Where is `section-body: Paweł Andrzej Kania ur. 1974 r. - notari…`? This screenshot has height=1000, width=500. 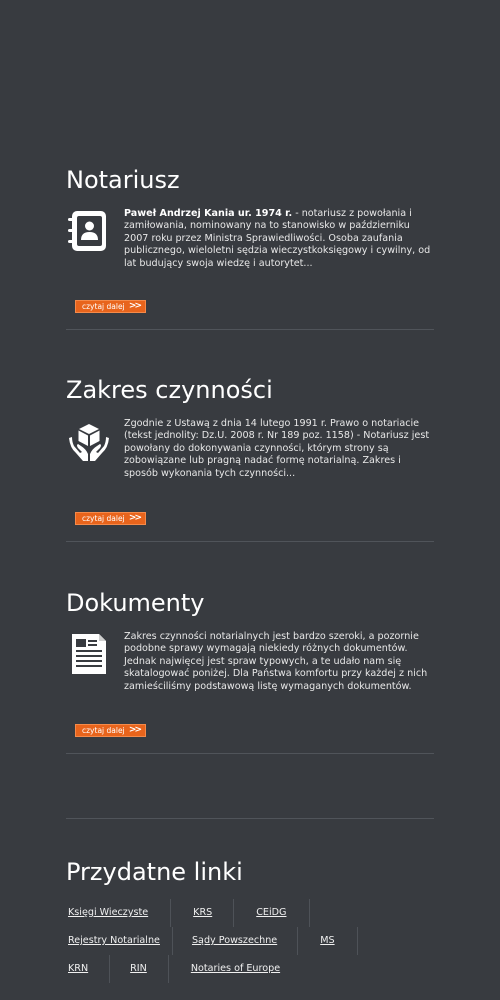
section-body: Paweł Andrzej Kania ur. 1974 r. - notari… is located at coordinates (250, 248).